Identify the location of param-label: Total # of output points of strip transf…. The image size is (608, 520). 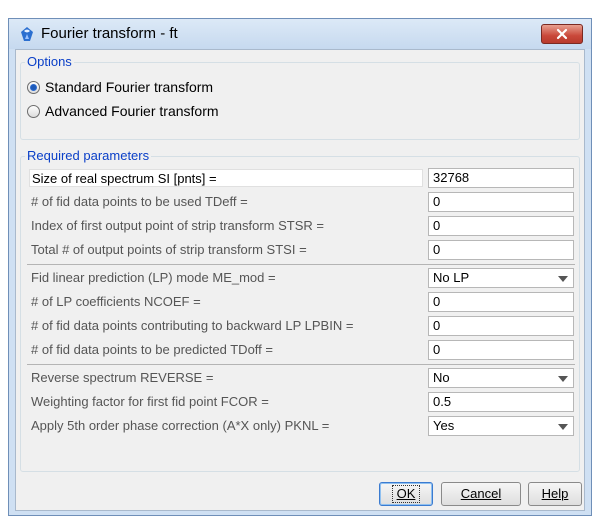
(169, 249).